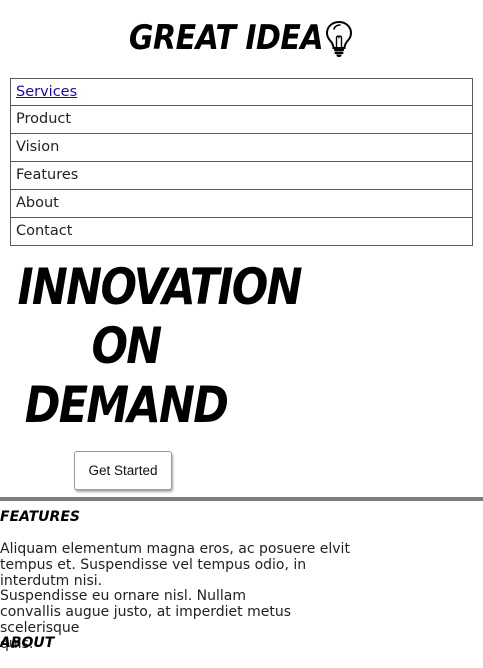  What do you see at coordinates (241, 148) in the screenshot?
I see `nav-item-vision: Vision` at bounding box center [241, 148].